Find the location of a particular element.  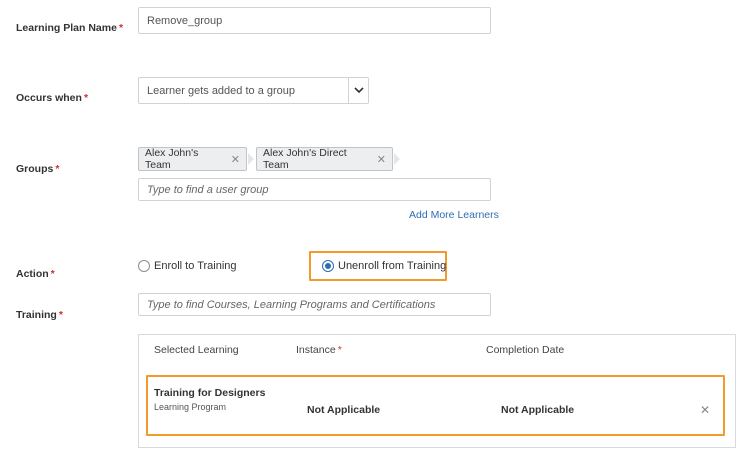

learning-title: Training for Designers is located at coordinates (210, 393).